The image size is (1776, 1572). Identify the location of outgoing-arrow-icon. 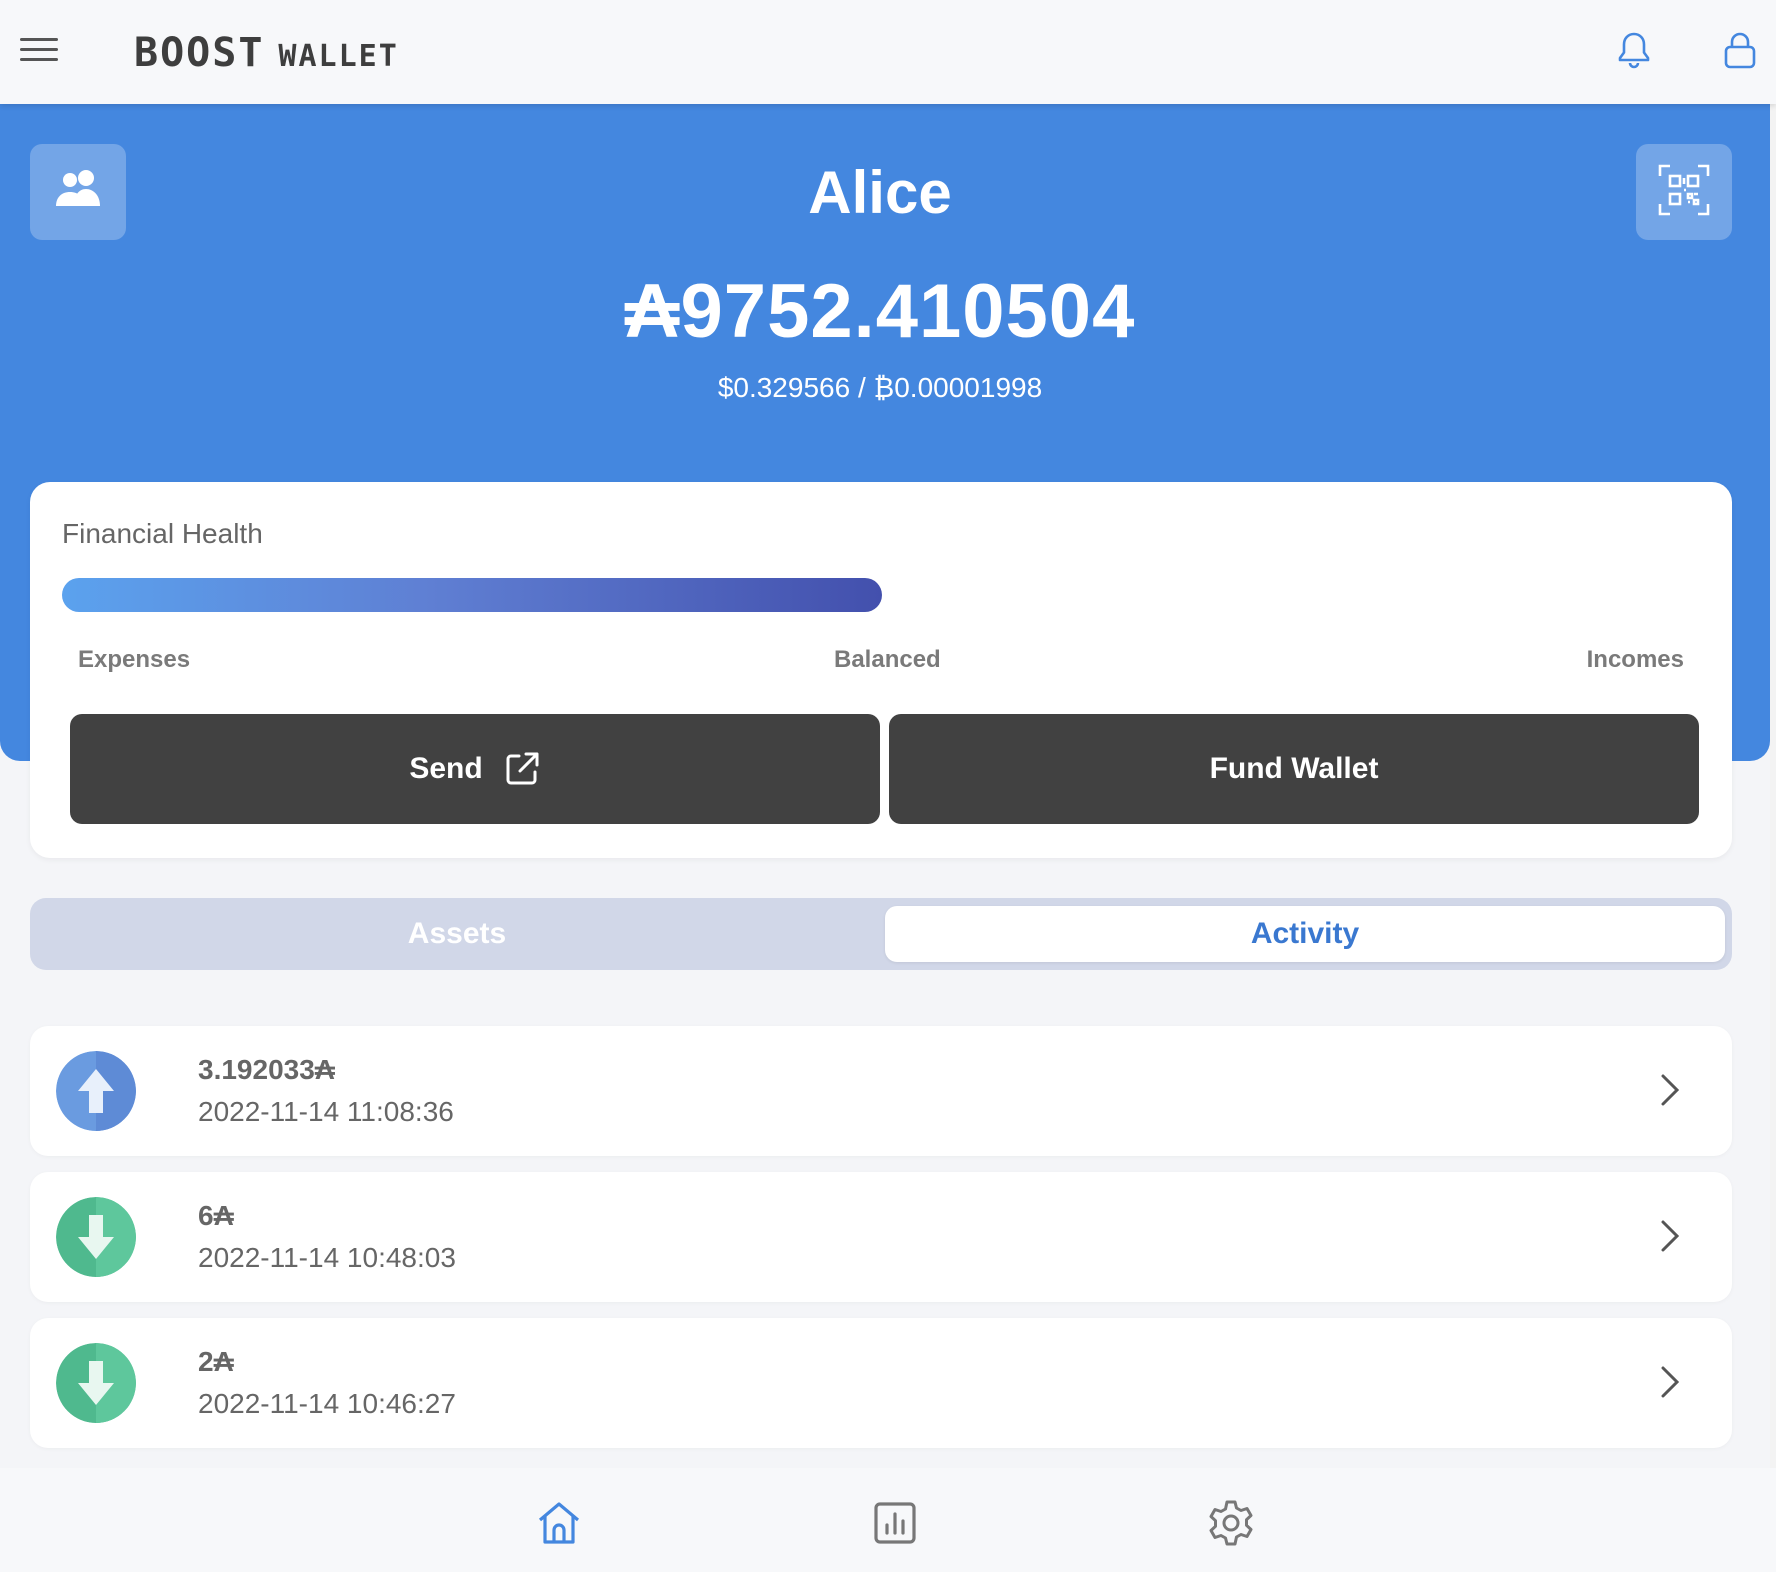
(96, 1091).